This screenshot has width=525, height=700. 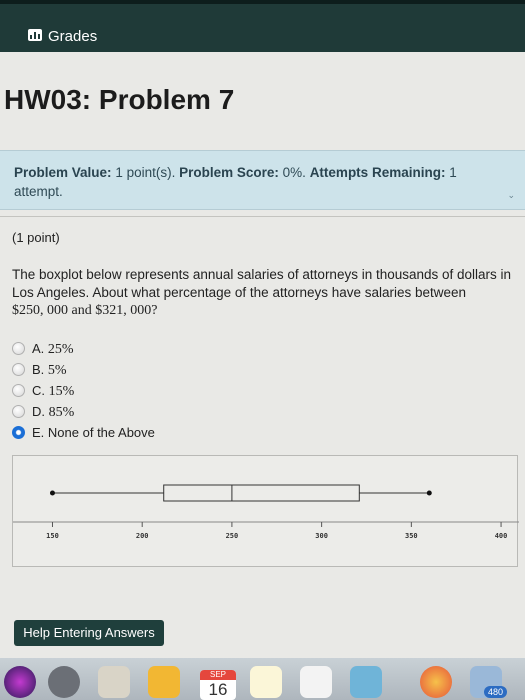 What do you see at coordinates (20, 682) in the screenshot?
I see `siri-icon` at bounding box center [20, 682].